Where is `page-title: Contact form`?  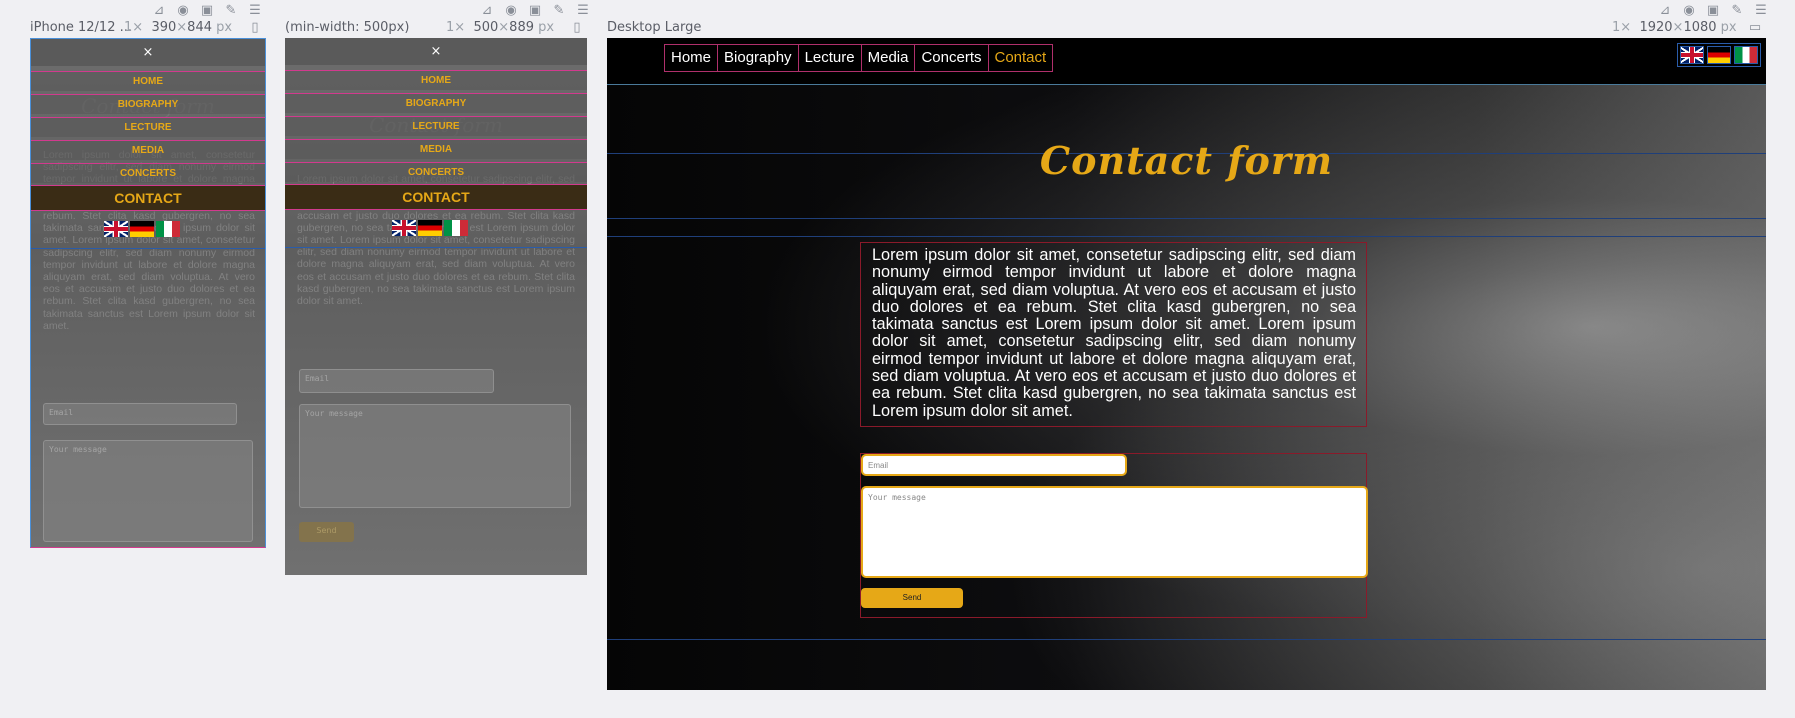
page-title: Contact form is located at coordinates (1186, 160).